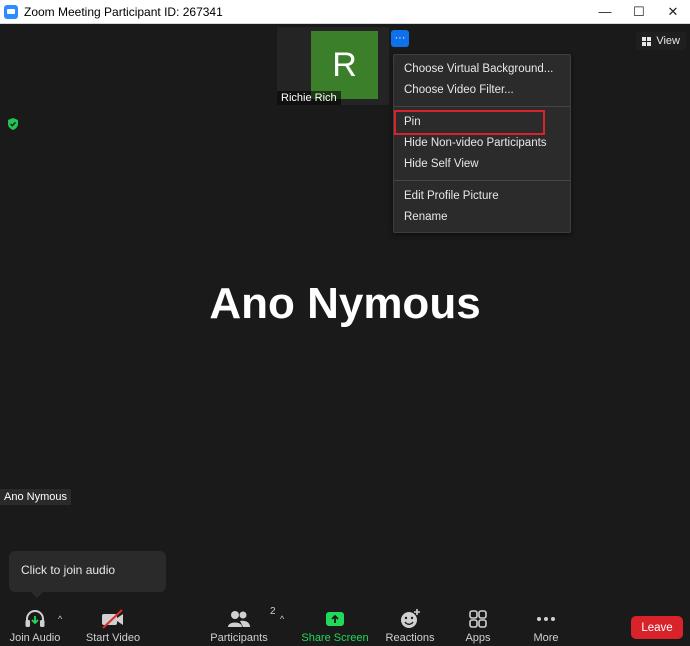  What do you see at coordinates (87, 574) in the screenshot?
I see `join-audio-tooltip: Click to join audio` at bounding box center [87, 574].